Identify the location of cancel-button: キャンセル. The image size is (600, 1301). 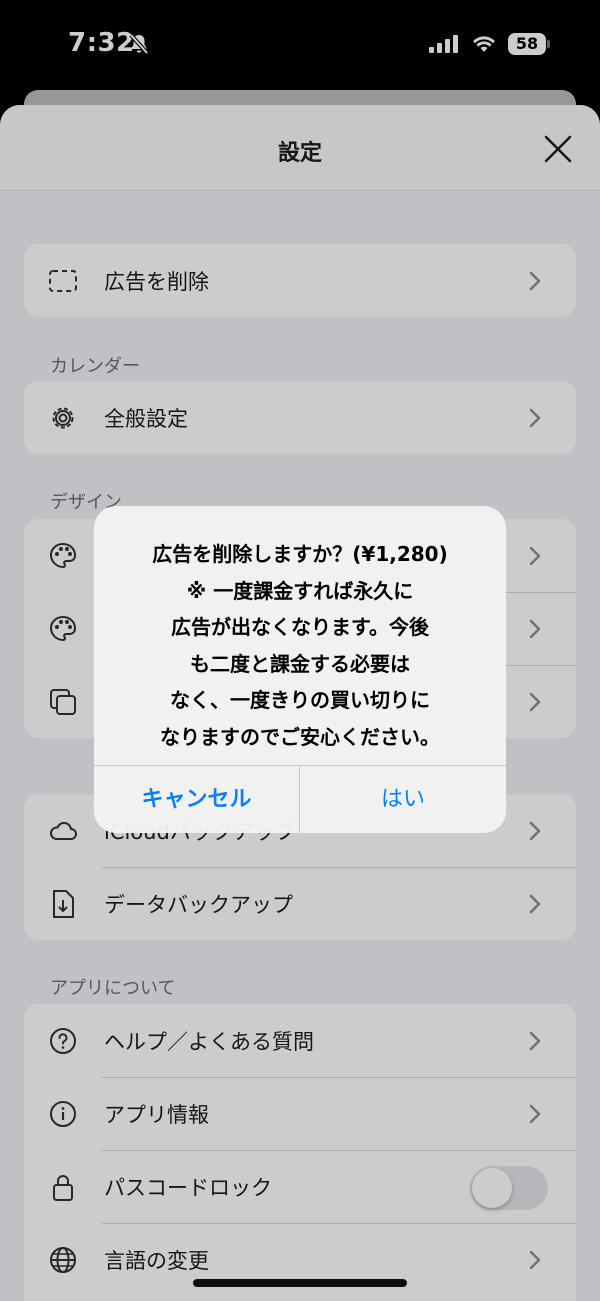
(197, 799).